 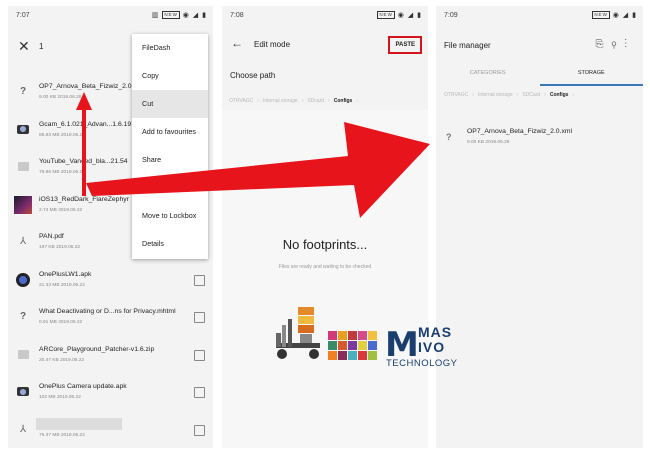 What do you see at coordinates (170, 216) in the screenshot?
I see `menu-item-move-to-lockbox: Move to Lockbox` at bounding box center [170, 216].